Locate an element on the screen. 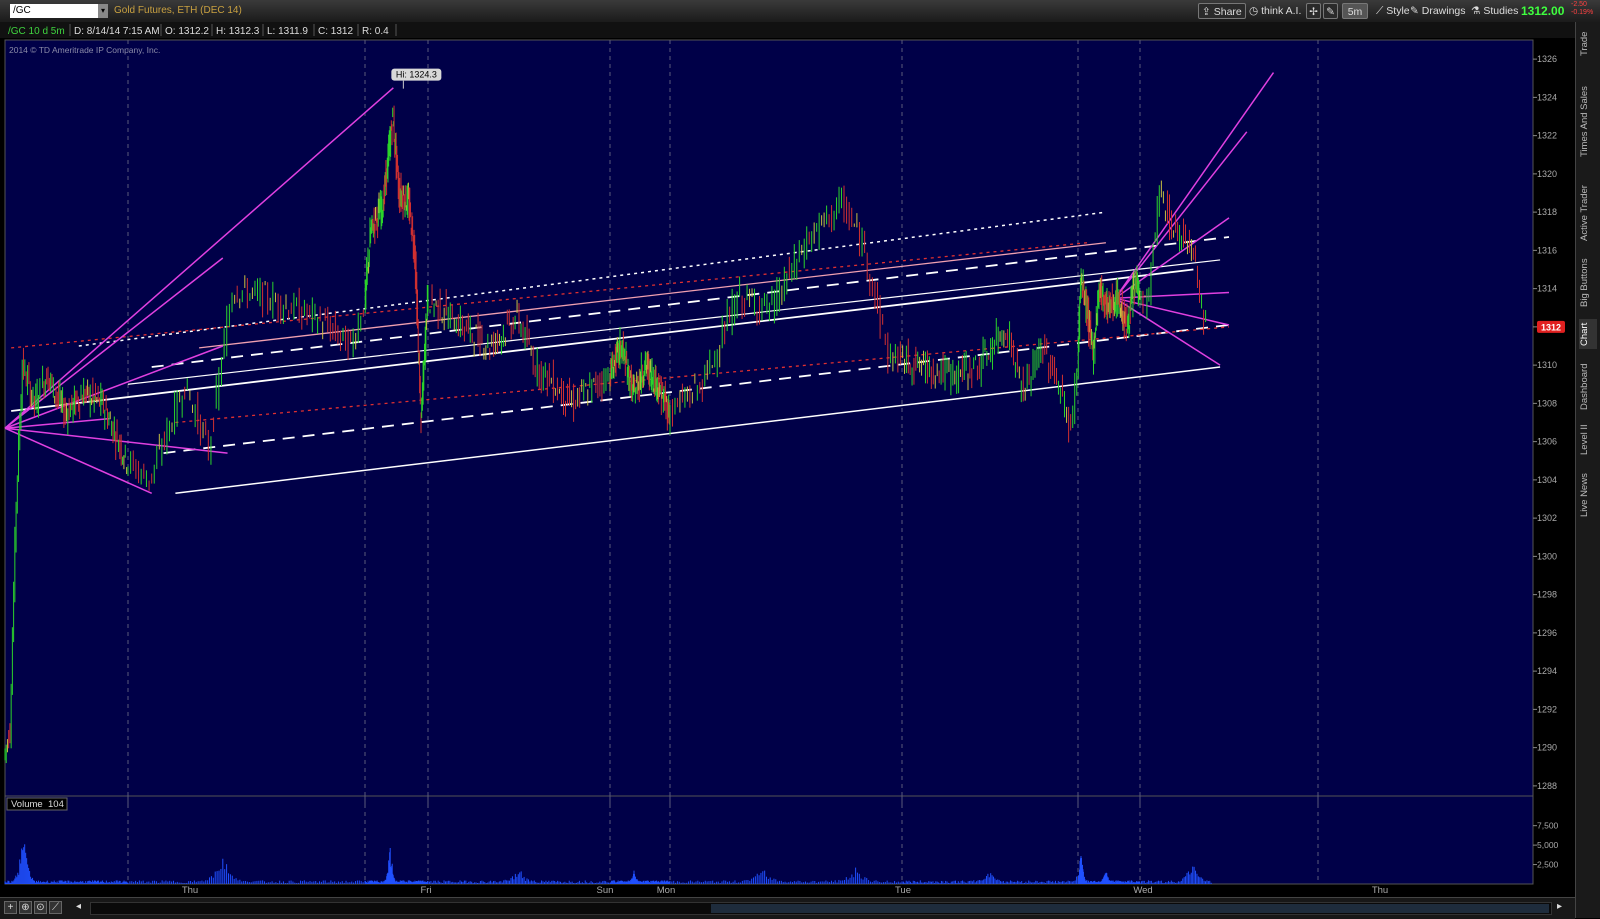 This screenshot has height=919, width=1600. y-tick-label: 1304 is located at coordinates (1547, 480).